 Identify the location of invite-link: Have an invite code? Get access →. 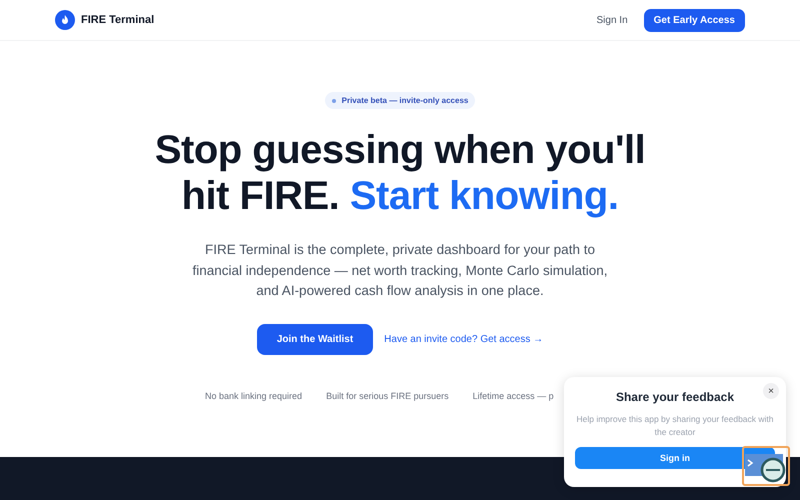
(464, 339).